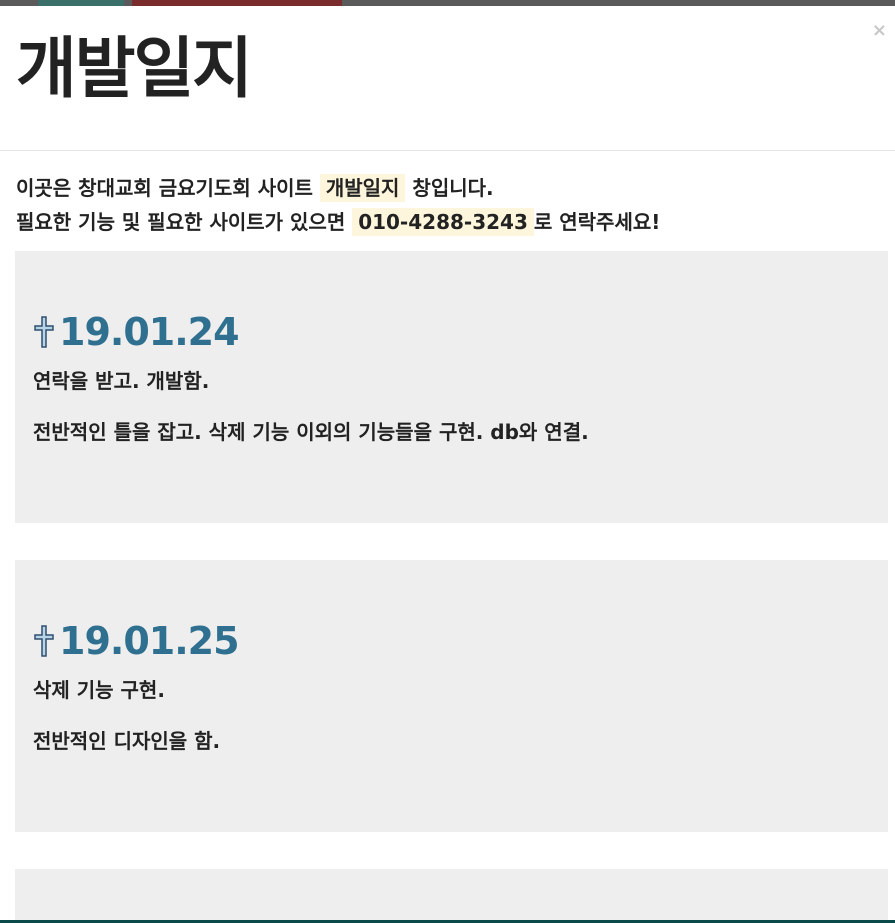  What do you see at coordinates (168, 188) in the screenshot?
I see `intro-line-1-before: 이곳은 창대교회 금요기도회 사이트` at bounding box center [168, 188].